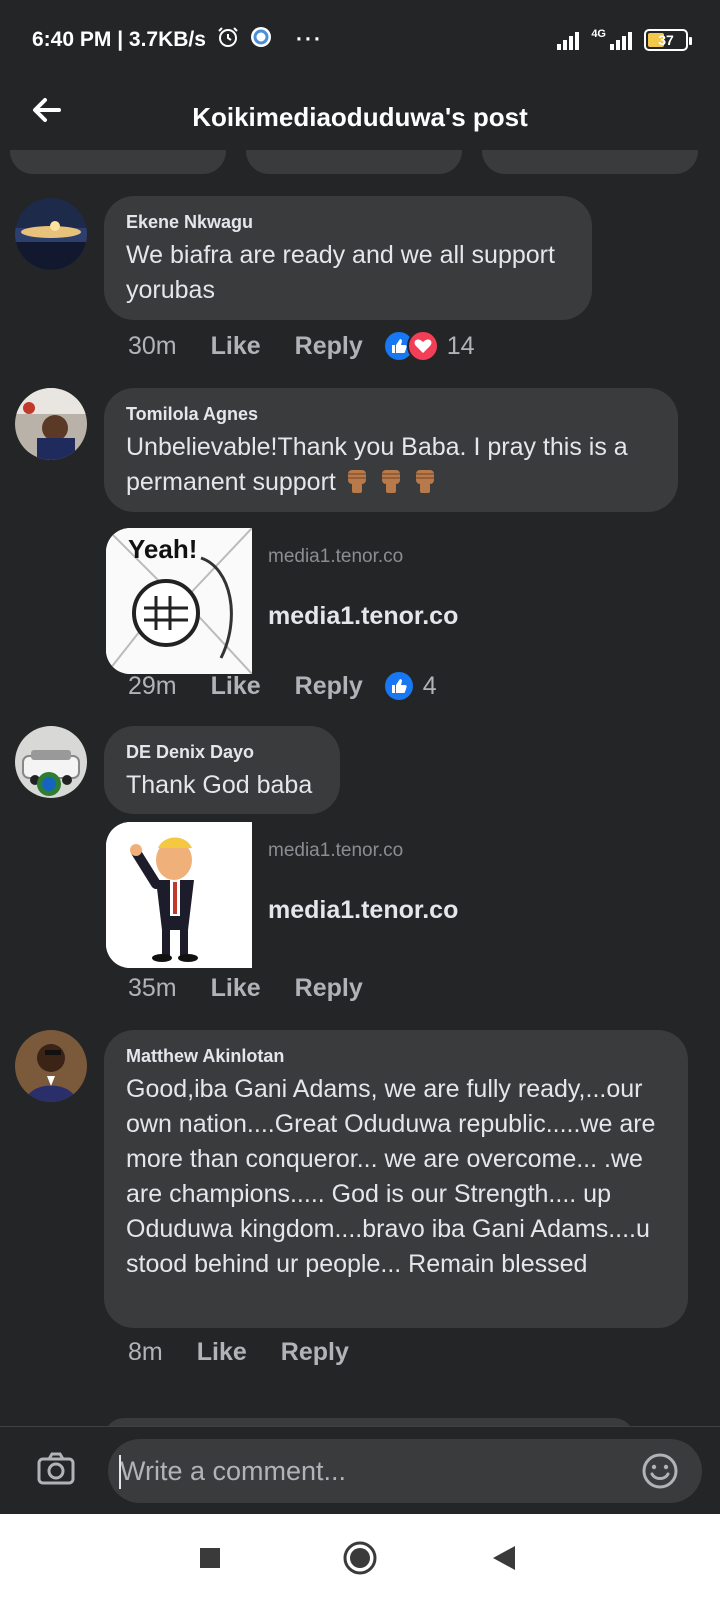  I want to click on link-preview: media1.tenor.co media1.tenor.co, so click(282, 895).